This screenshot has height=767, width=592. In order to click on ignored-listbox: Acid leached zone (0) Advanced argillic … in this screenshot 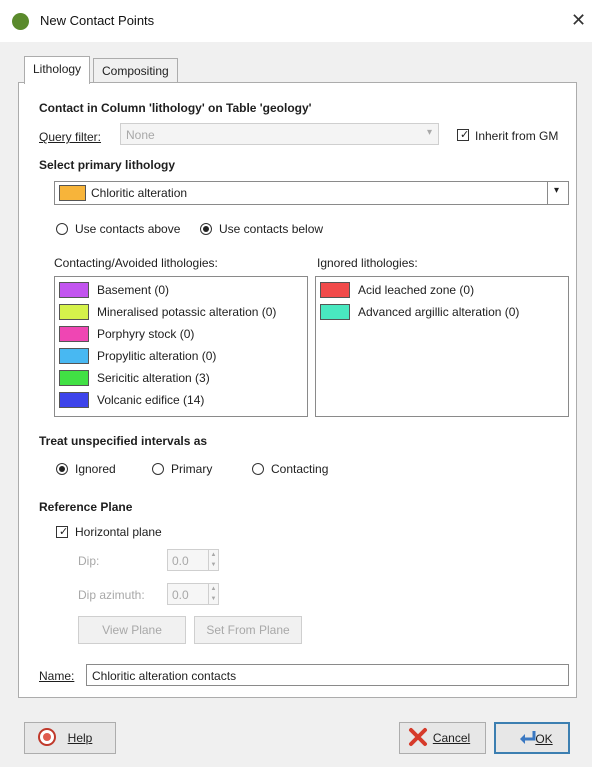, I will do `click(442, 346)`.